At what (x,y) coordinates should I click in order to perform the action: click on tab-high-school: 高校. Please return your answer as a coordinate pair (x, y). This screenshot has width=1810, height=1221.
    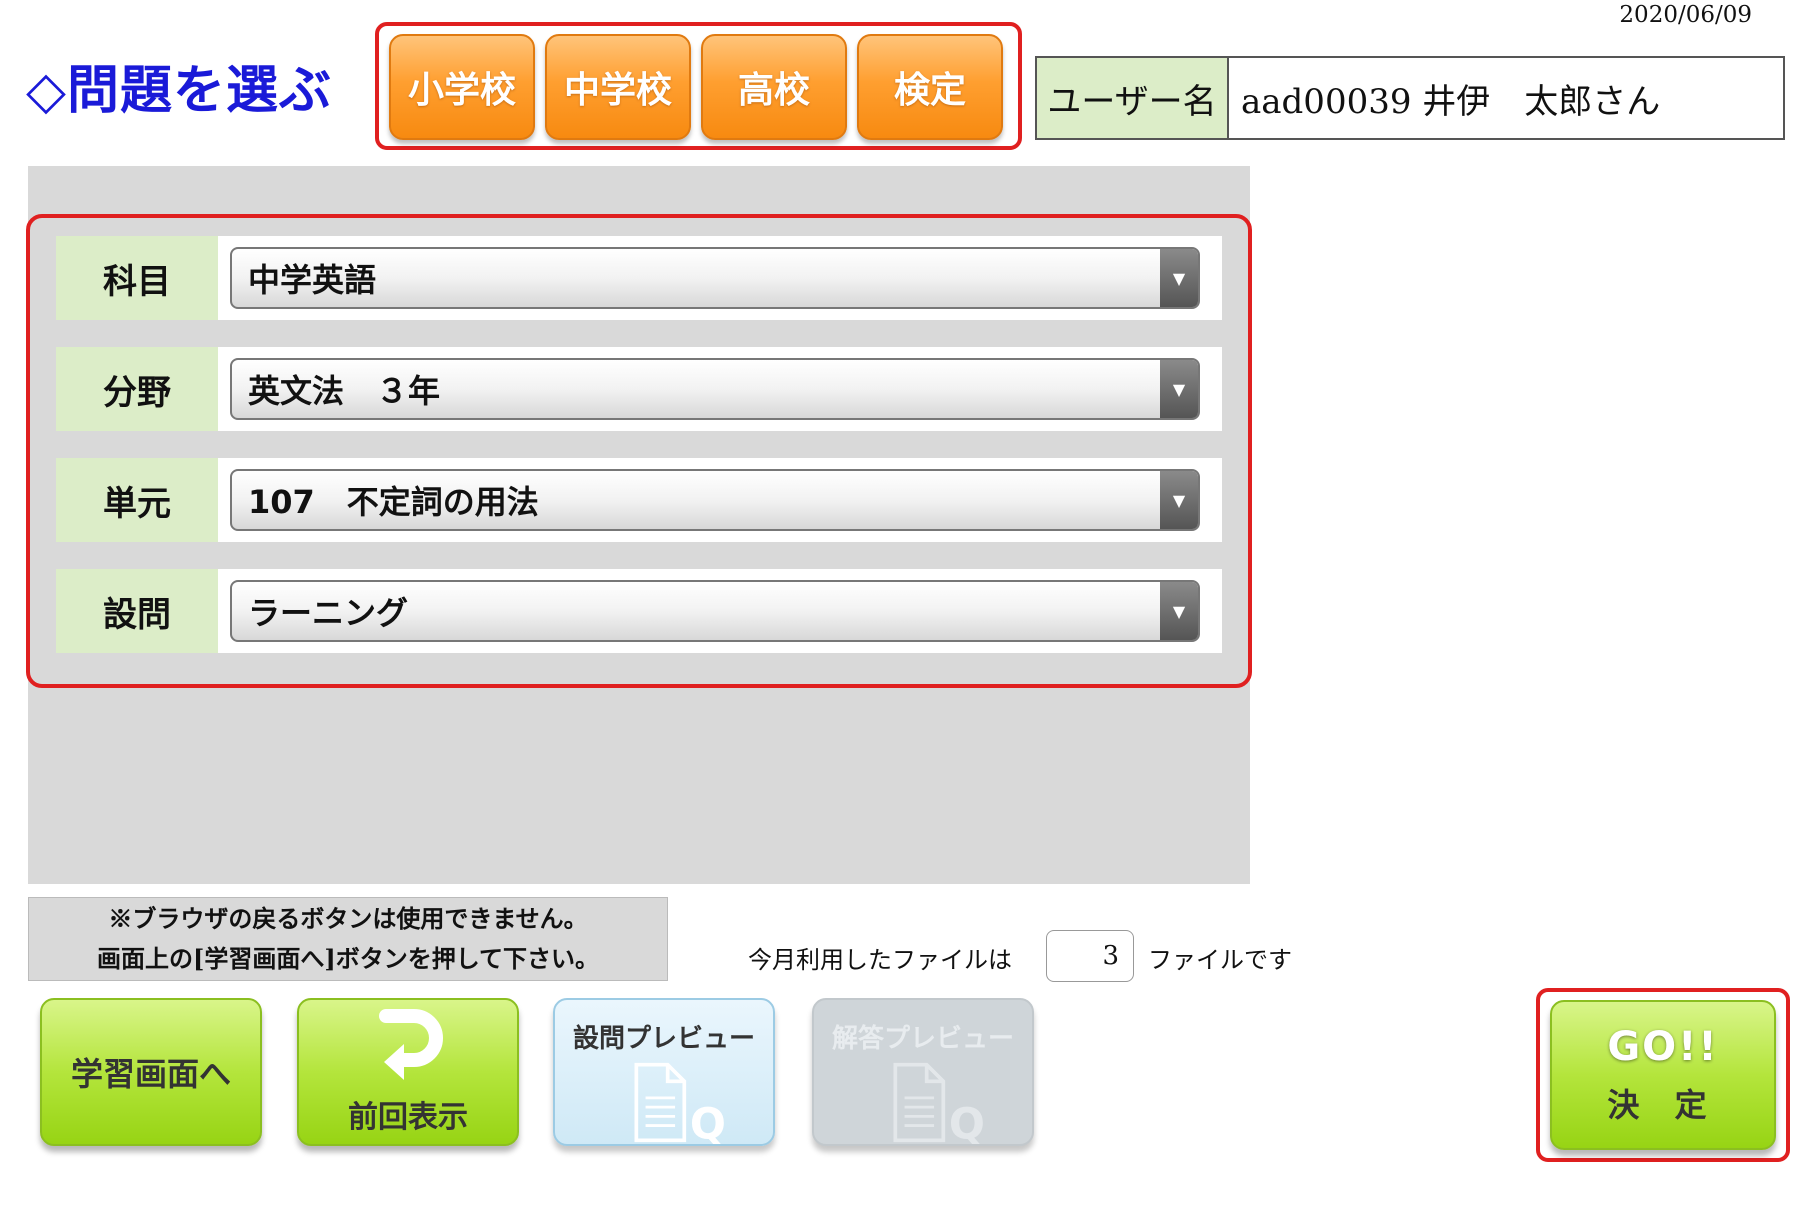
    Looking at the image, I should click on (774, 87).